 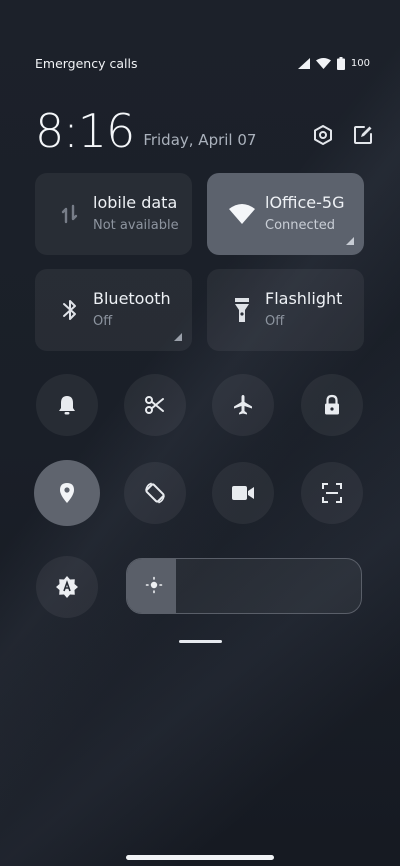 What do you see at coordinates (85, 131) in the screenshot?
I see `clock: 8:16` at bounding box center [85, 131].